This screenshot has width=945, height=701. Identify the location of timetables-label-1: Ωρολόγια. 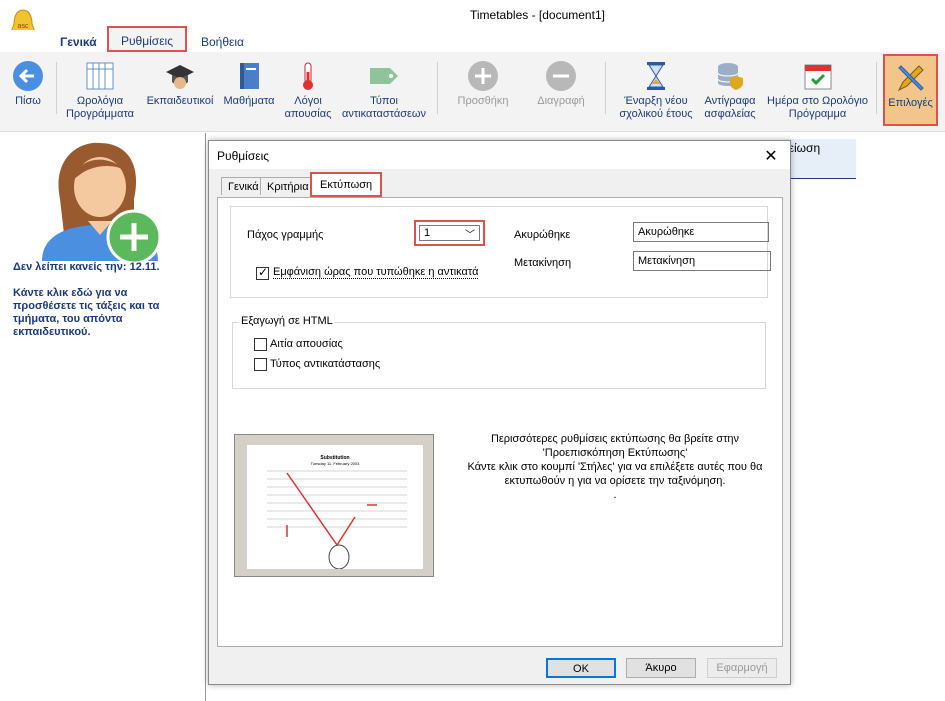
(100, 101).